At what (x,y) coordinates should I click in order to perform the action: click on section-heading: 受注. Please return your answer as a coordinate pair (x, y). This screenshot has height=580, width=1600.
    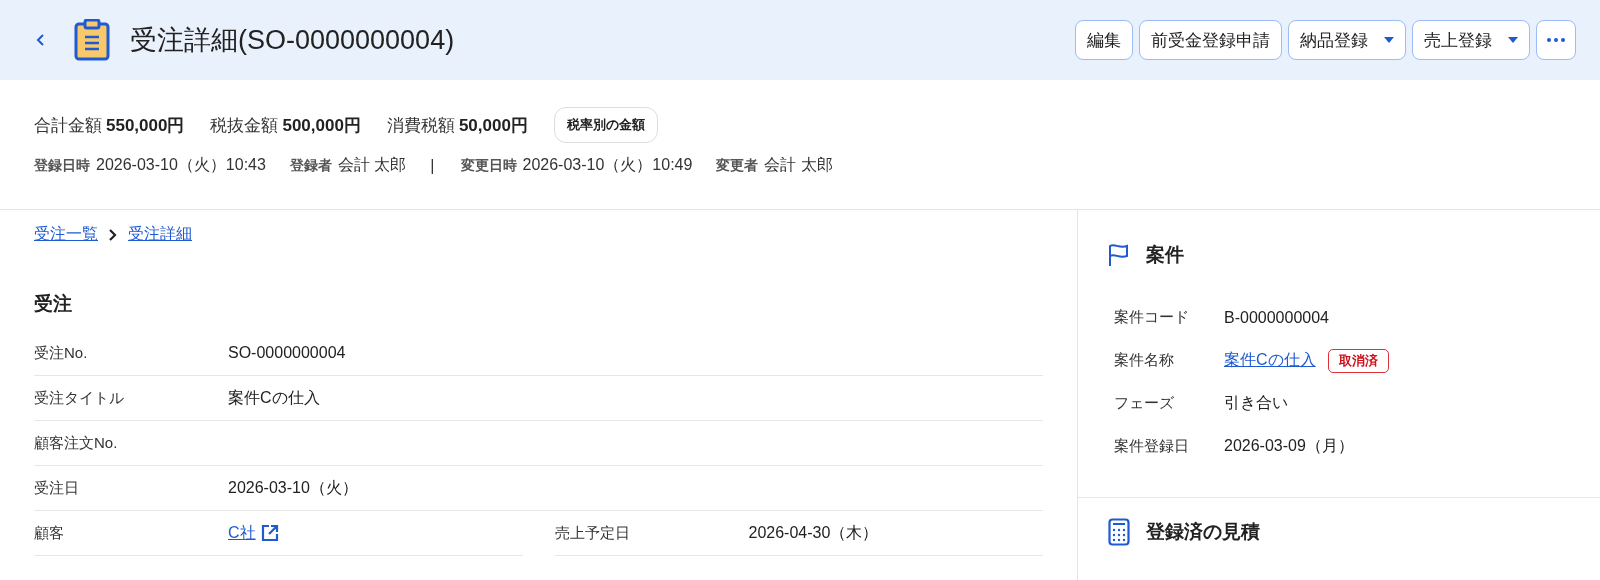
    Looking at the image, I should click on (53, 304).